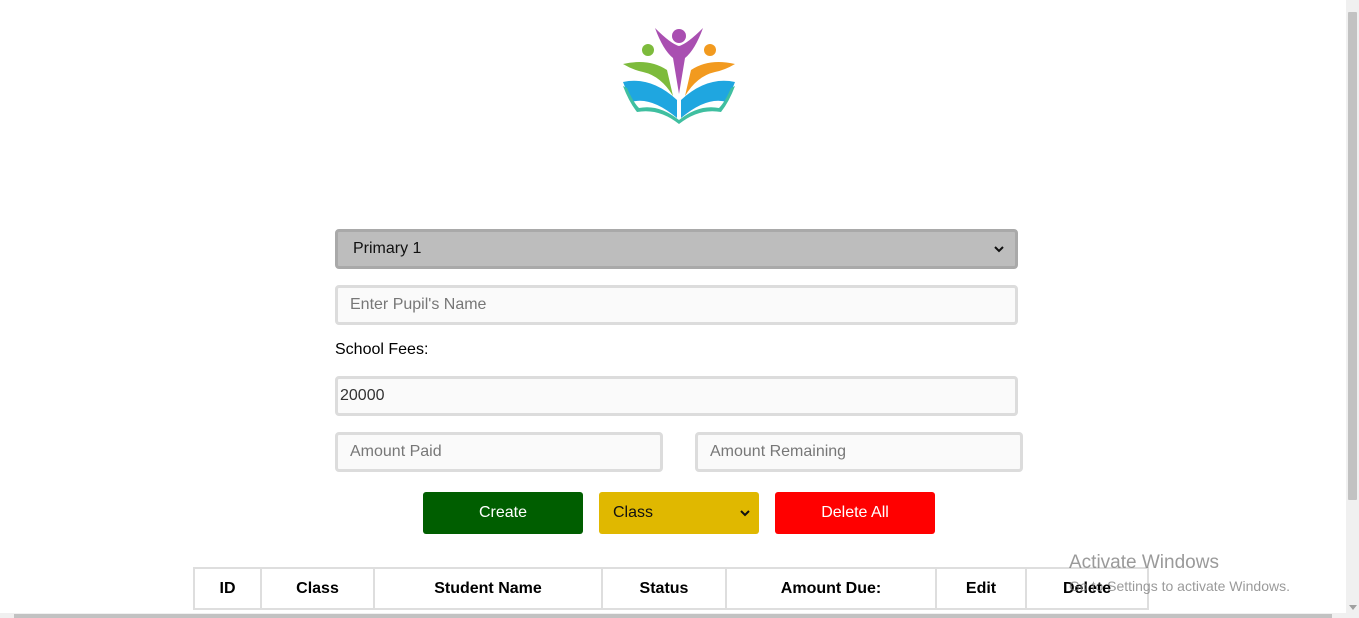 Image resolution: width=1359 pixels, height=618 pixels. I want to click on table-header-status: Status, so click(665, 588).